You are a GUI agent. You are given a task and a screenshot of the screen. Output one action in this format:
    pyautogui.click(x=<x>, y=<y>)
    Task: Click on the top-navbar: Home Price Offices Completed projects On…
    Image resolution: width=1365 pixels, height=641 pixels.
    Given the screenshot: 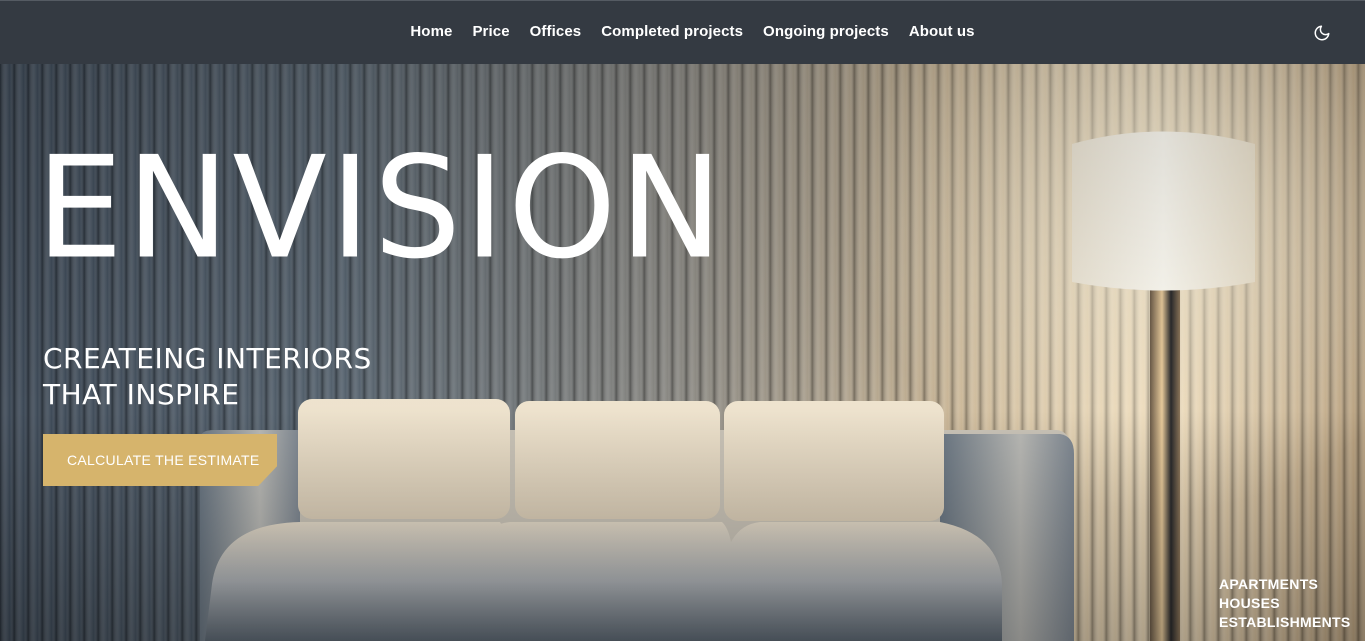 What is the action you would take?
    pyautogui.click(x=682, y=32)
    